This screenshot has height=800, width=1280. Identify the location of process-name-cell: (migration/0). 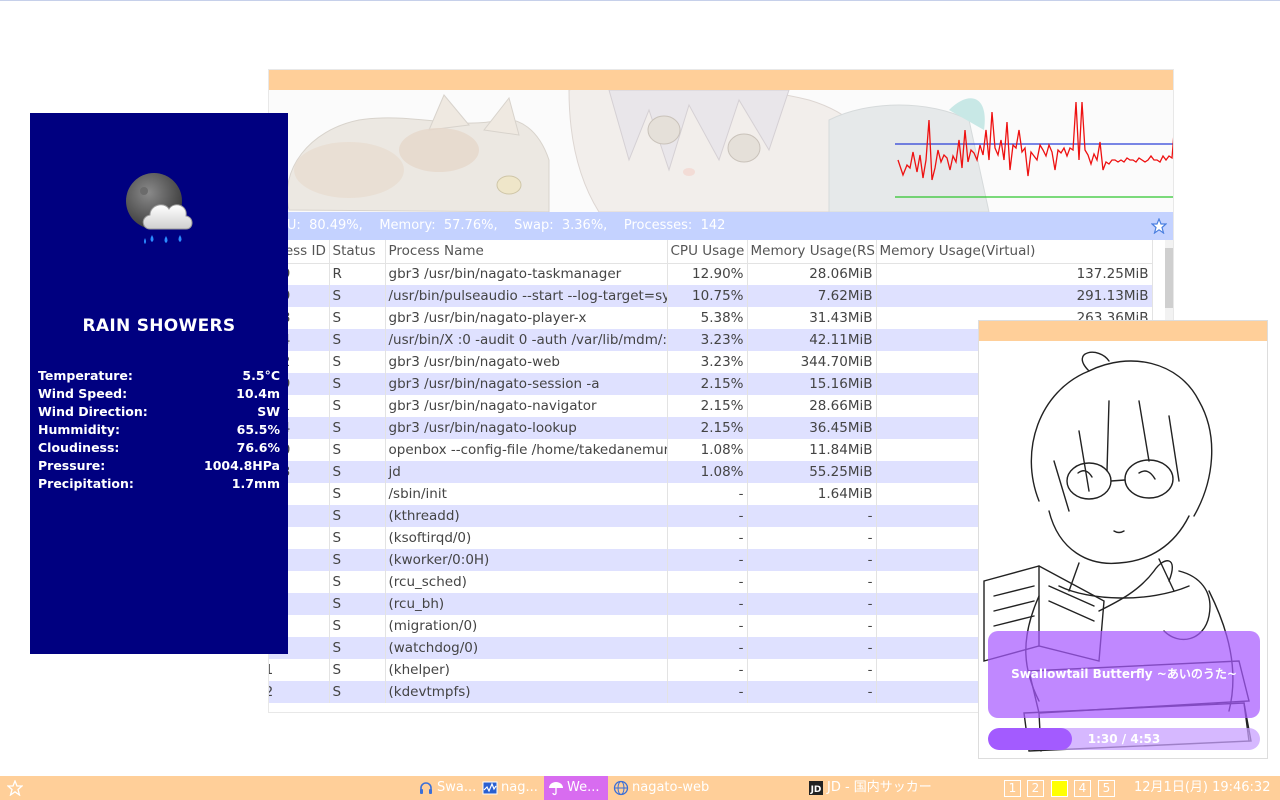
(526, 626).